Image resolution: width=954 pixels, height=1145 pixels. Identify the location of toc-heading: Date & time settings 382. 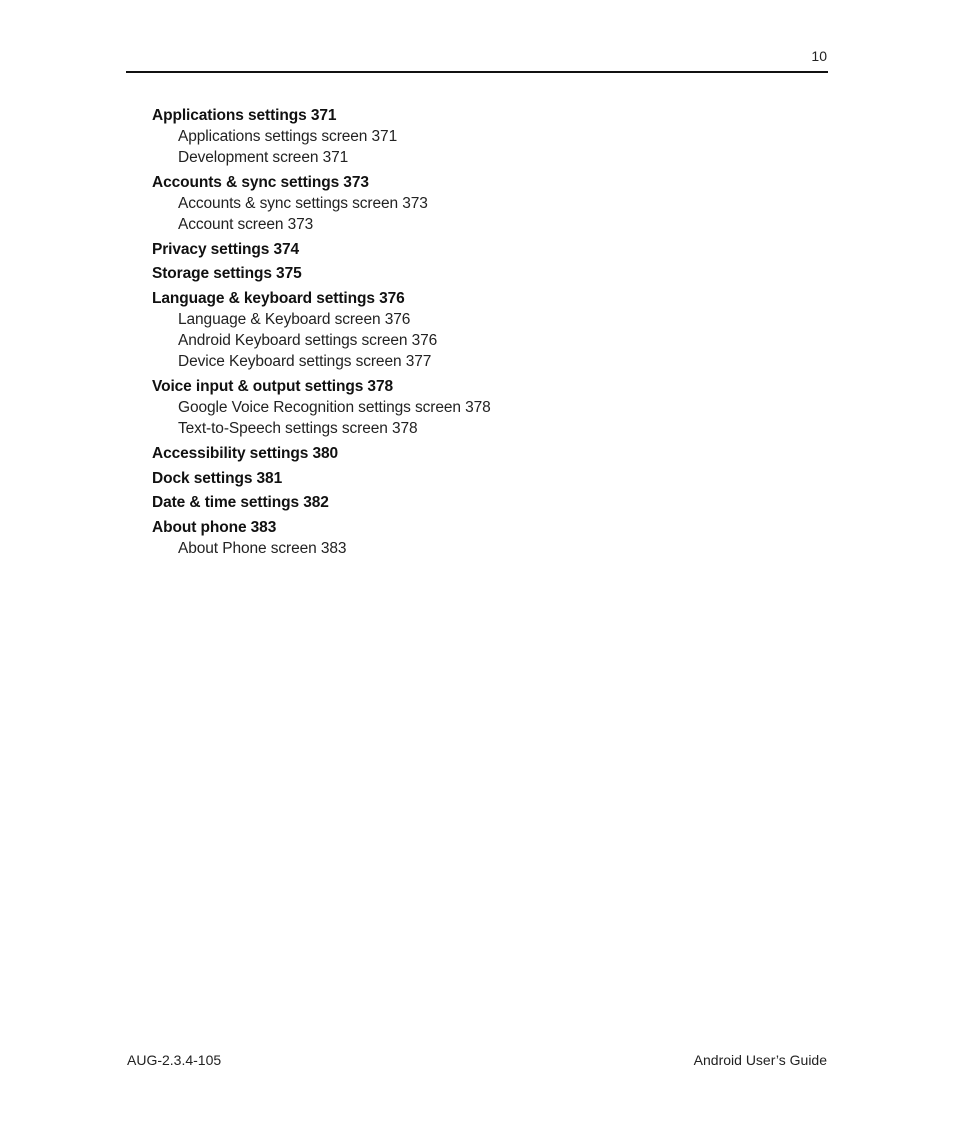
(321, 503).